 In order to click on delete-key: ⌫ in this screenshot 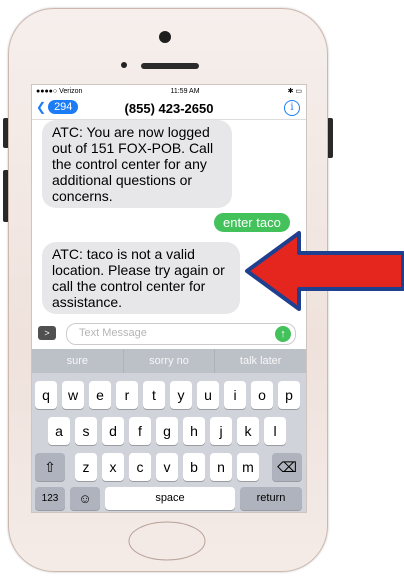, I will do `click(287, 467)`.